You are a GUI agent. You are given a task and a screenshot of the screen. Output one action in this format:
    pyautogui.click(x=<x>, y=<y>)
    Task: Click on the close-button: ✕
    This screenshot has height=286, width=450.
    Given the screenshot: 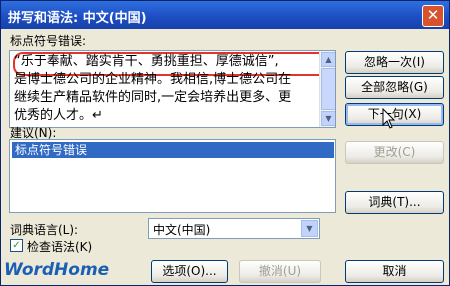 What is the action you would take?
    pyautogui.click(x=433, y=16)
    